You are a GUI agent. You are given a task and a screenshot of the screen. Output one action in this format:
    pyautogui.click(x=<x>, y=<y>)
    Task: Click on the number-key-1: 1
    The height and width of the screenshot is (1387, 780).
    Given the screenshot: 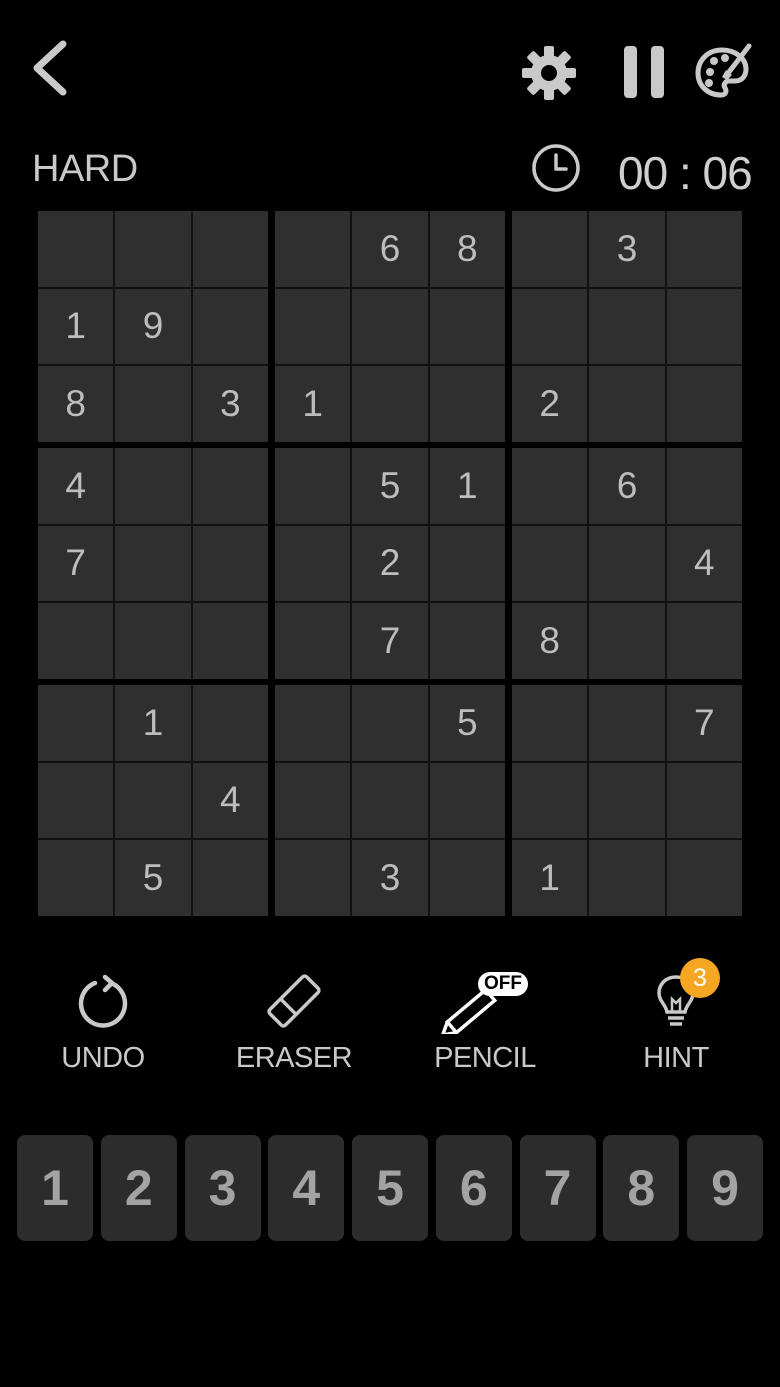 What is the action you would take?
    pyautogui.click(x=55, y=1188)
    